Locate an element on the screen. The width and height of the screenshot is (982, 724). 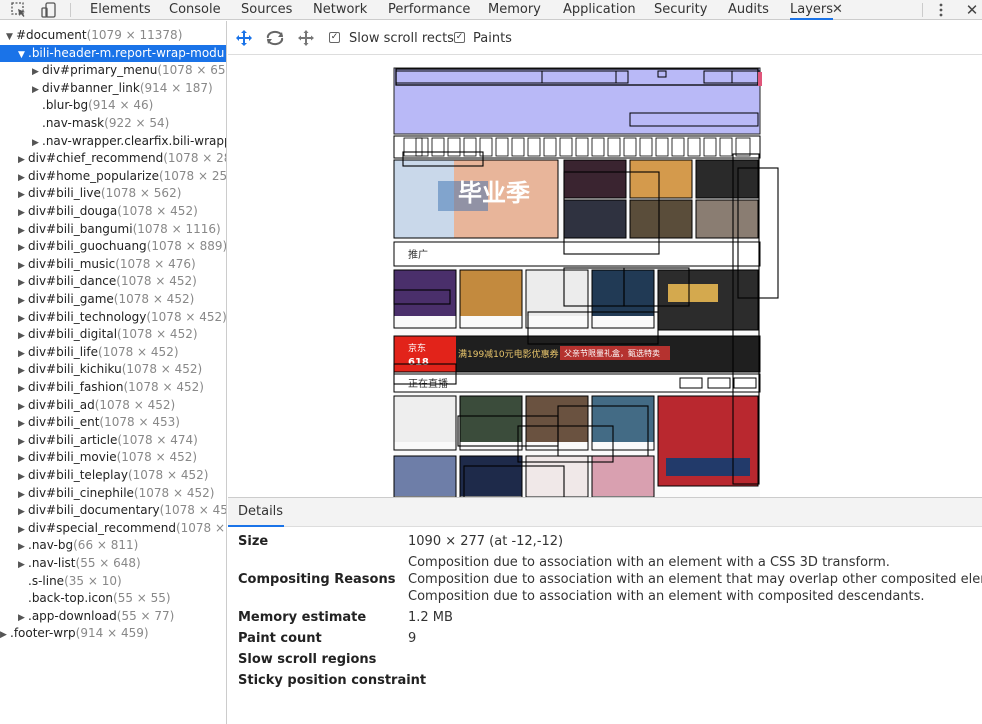
layer-tree-item: .blur-bg(914 × 46) is located at coordinates (113, 106).